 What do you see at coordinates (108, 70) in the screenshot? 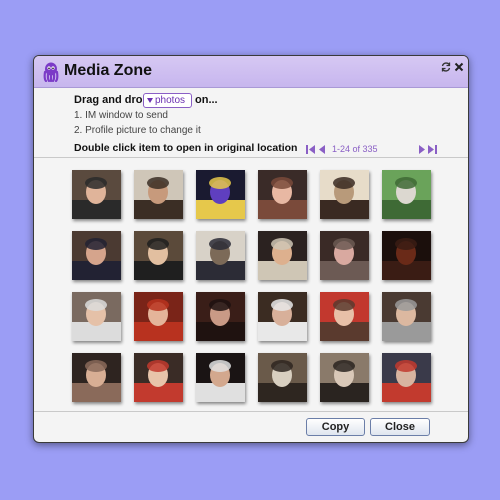
I see `window-title: Media Zone` at bounding box center [108, 70].